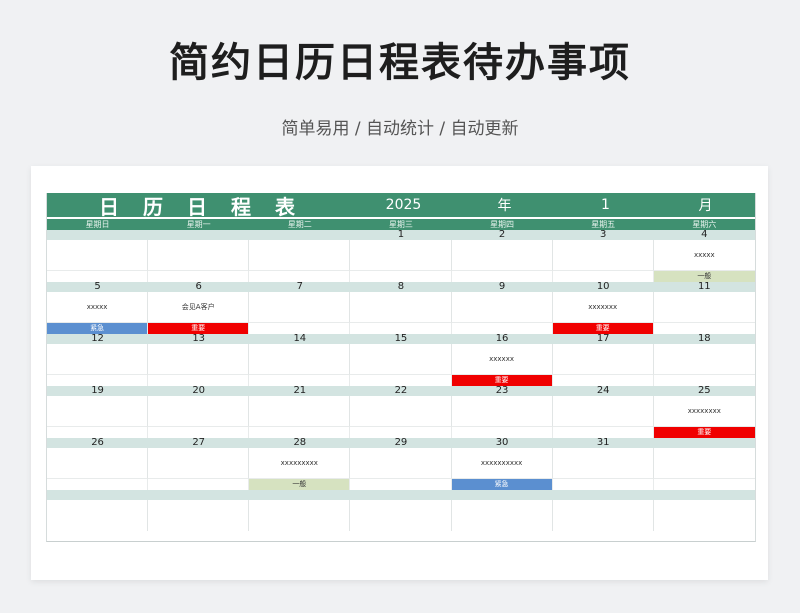  Describe the element at coordinates (704, 286) in the screenshot. I see `date-number: 11` at that location.